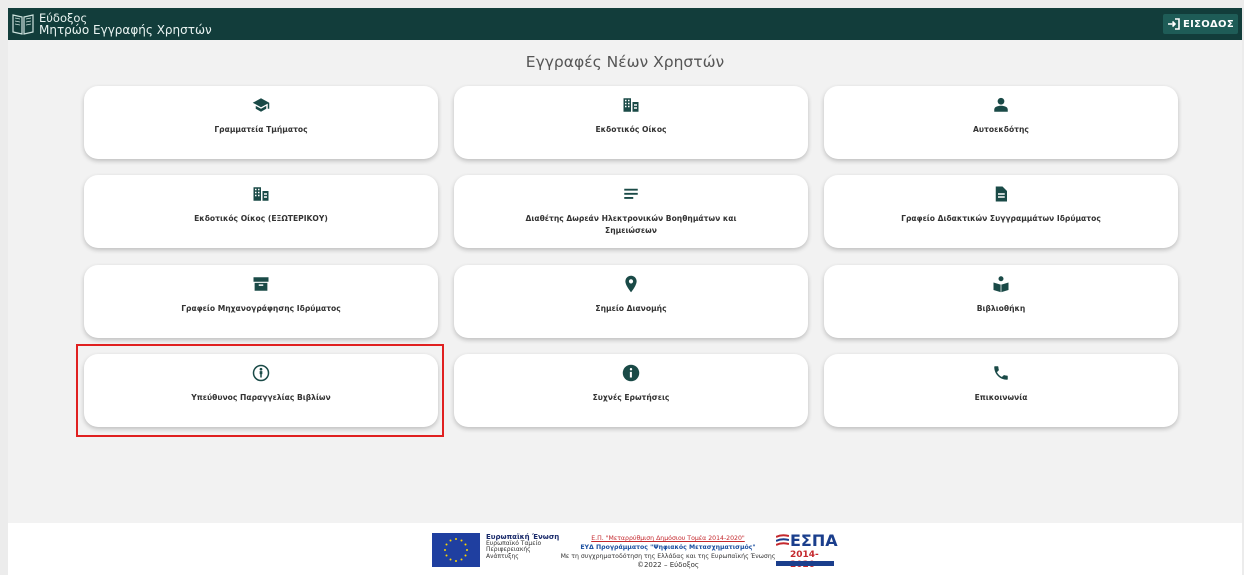 The width and height of the screenshot is (1244, 575). I want to click on card-contact: Επικοινωνία, so click(1001, 390).